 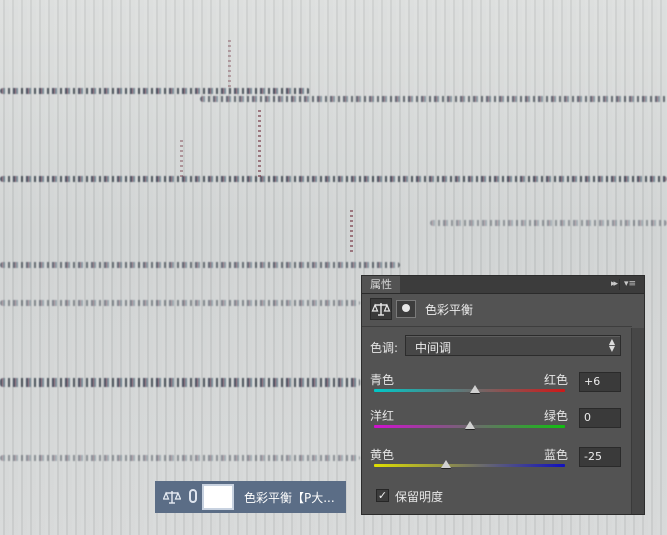 I want to click on slider-row-cyan-red: 青色 红色 +6, so click(x=500, y=391).